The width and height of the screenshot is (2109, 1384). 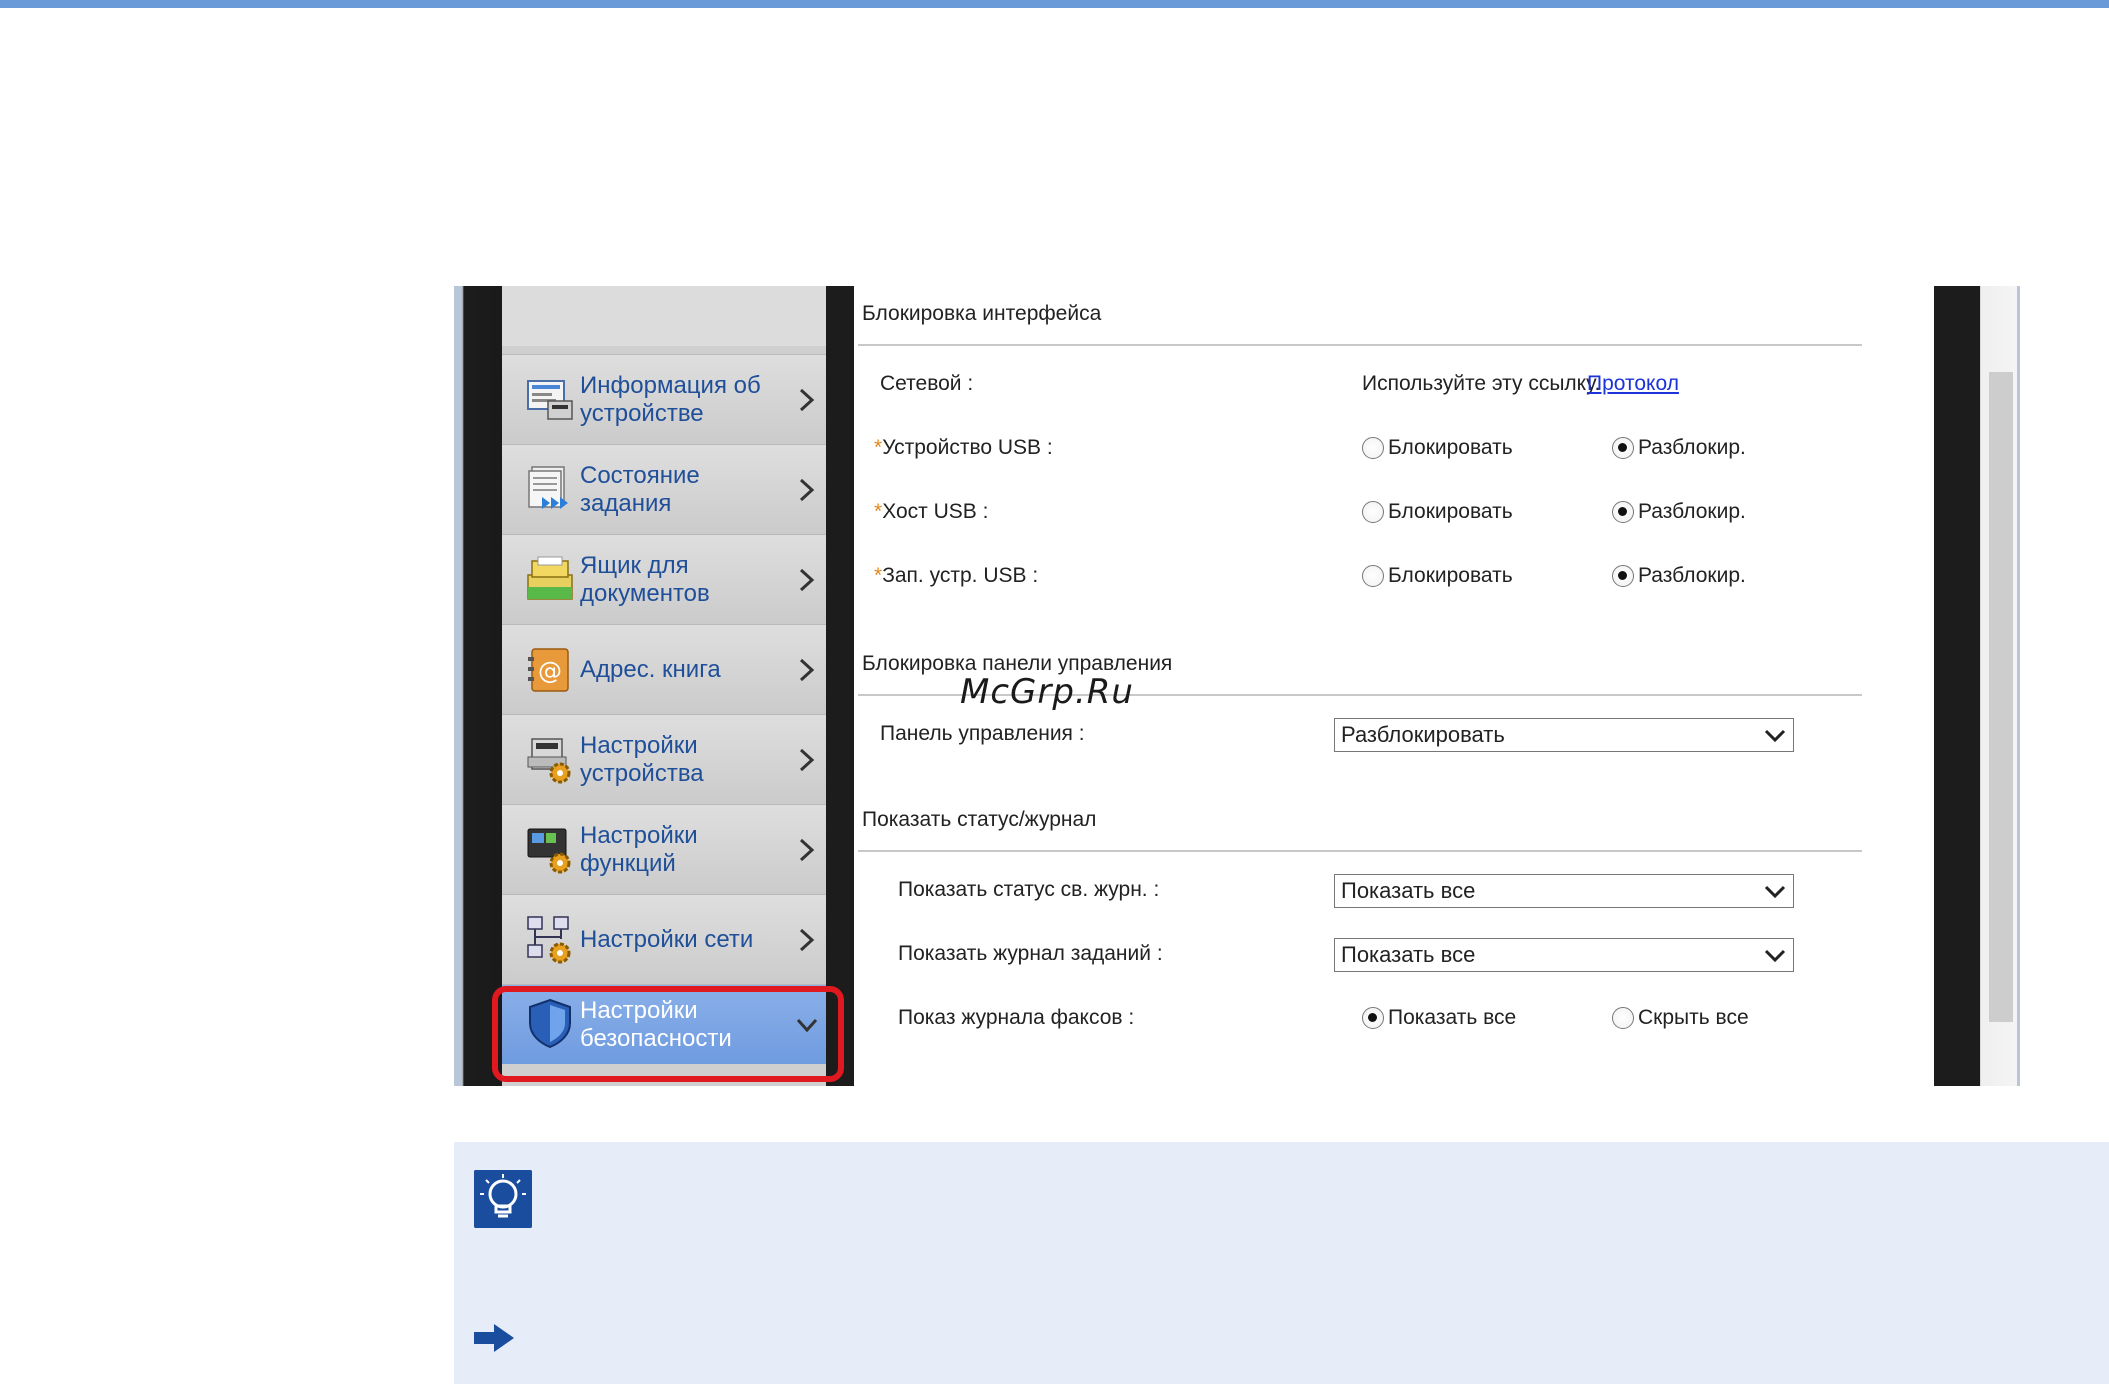 I want to click on sidebar-item-network-settings: Настройки сети, so click(x=664, y=939).